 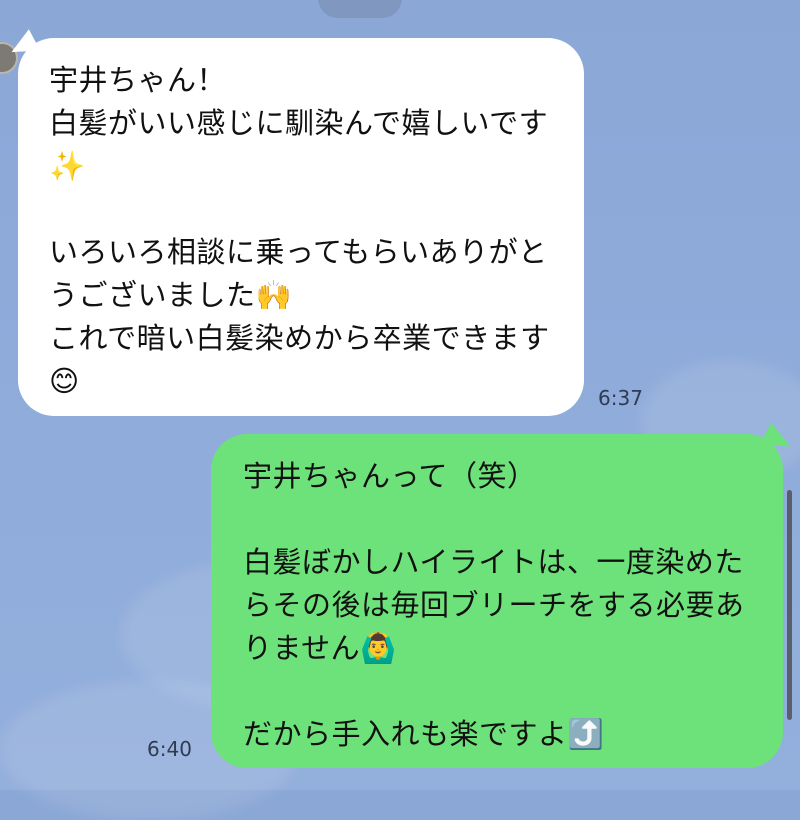 What do you see at coordinates (620, 398) in the screenshot?
I see `incoming-message-time: 6:37` at bounding box center [620, 398].